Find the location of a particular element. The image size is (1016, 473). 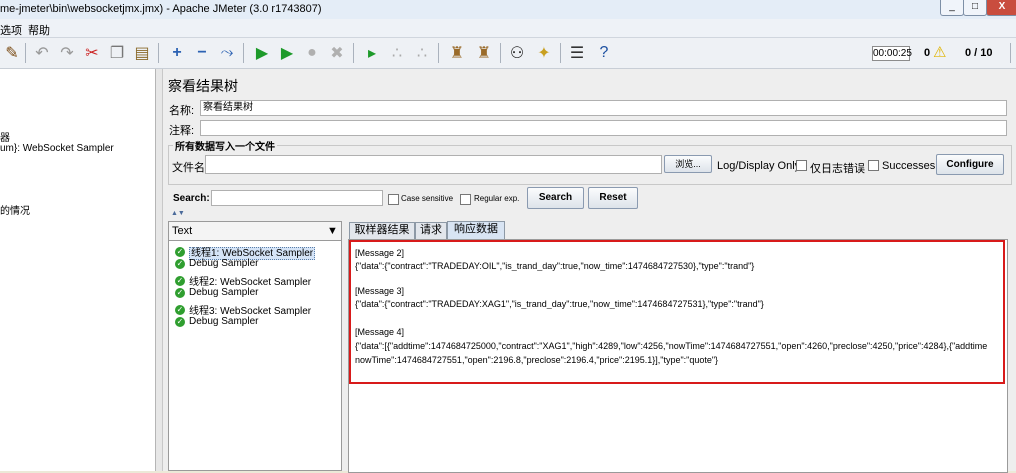

file-name-input is located at coordinates (433, 164).